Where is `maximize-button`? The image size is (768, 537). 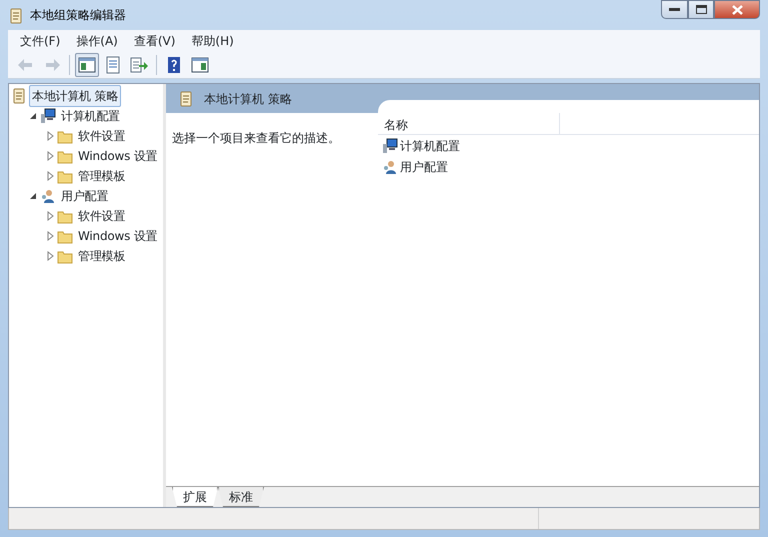
maximize-button is located at coordinates (701, 9).